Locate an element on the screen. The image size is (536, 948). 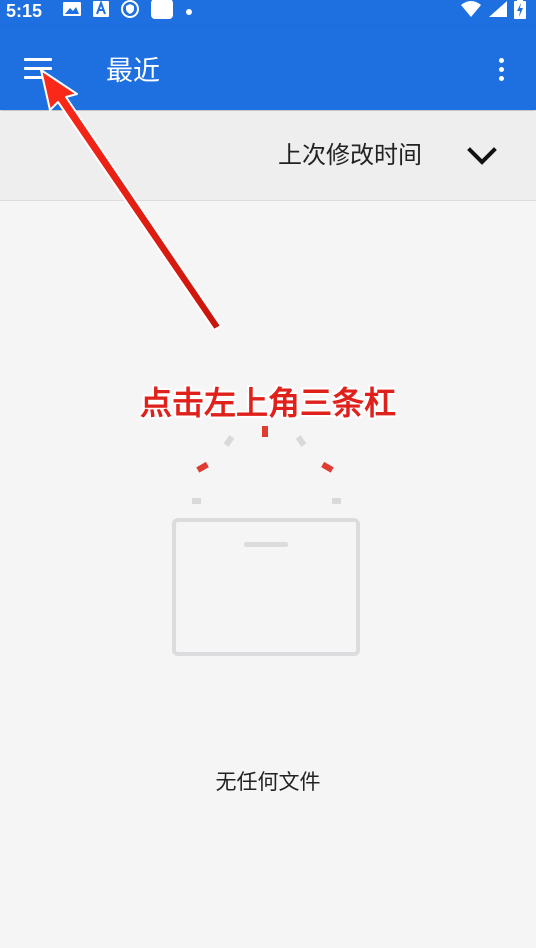
more-vert-icon is located at coordinates (502, 70).